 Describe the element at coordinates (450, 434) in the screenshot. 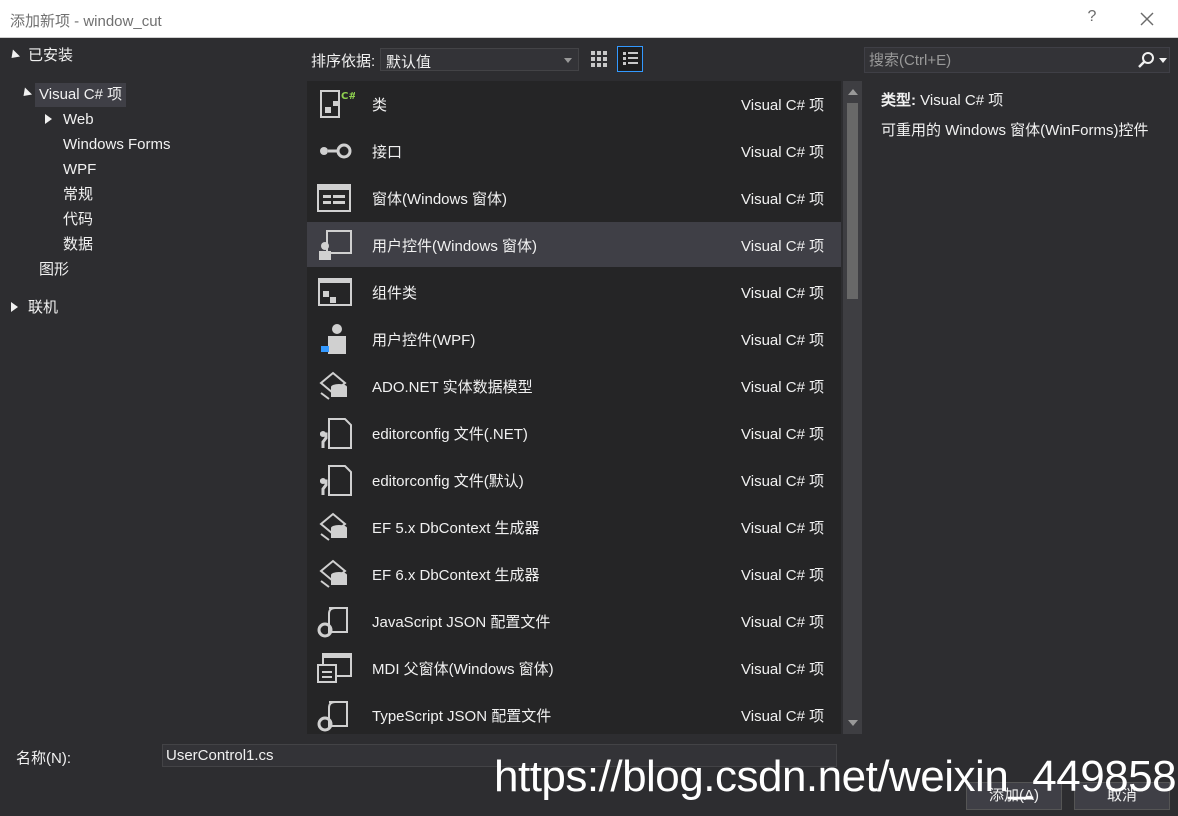

I see `template-item-name: editorconfig 文件(.NET)` at that location.